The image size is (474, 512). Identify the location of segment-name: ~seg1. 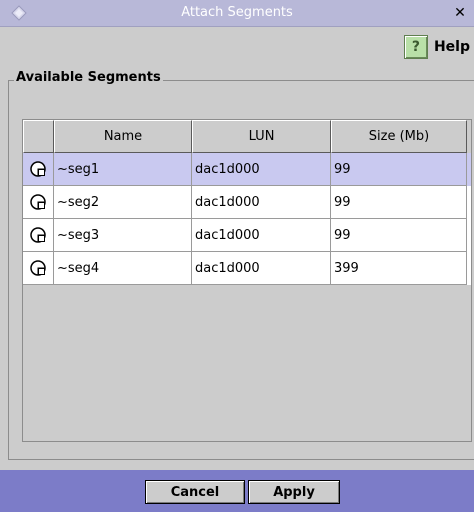
(123, 169).